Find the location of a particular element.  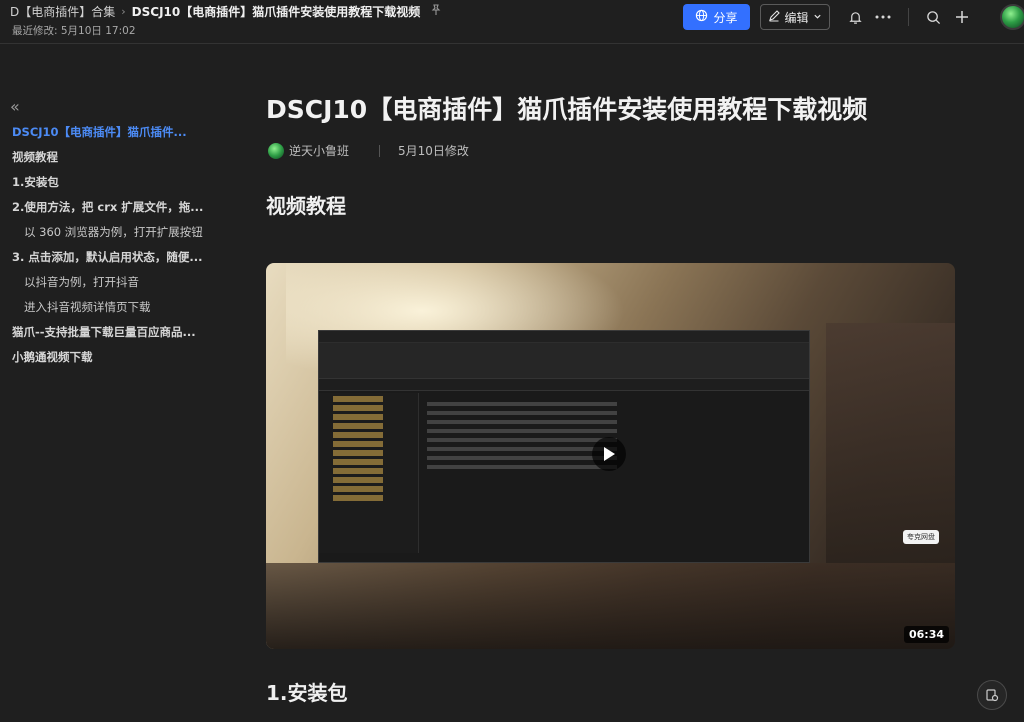

more-icon is located at coordinates (883, 17).